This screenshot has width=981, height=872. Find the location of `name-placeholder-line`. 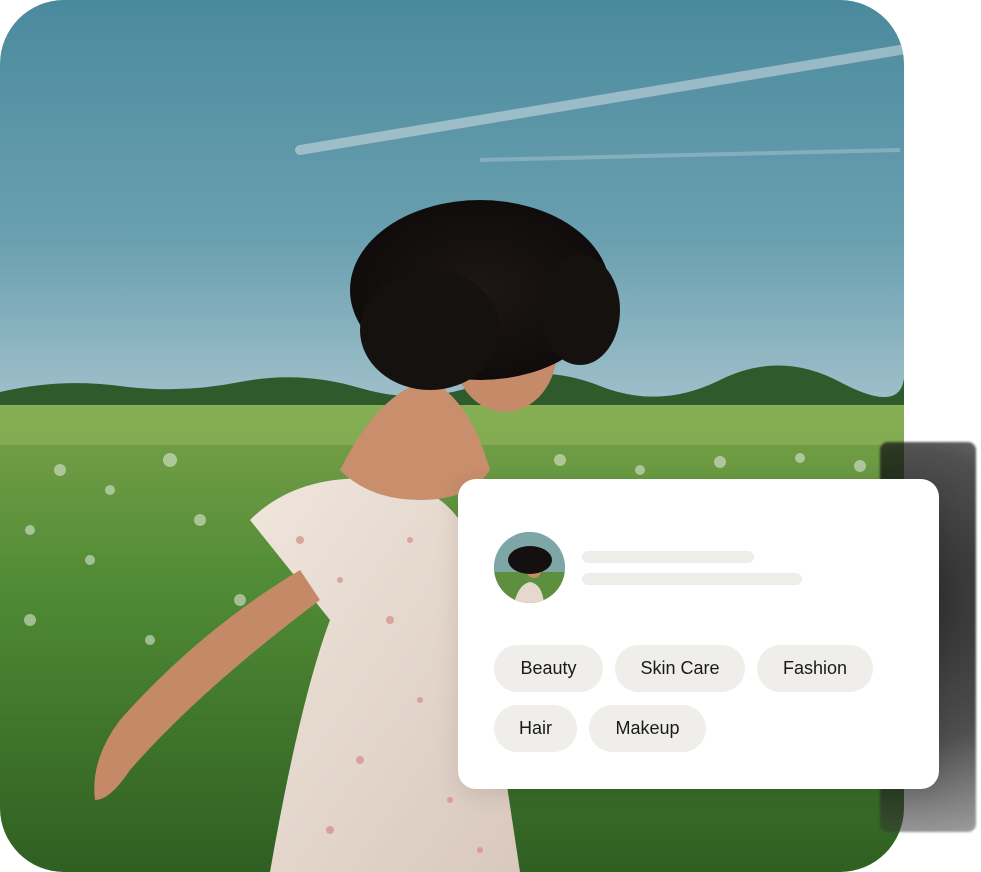

name-placeholder-line is located at coordinates (668, 557).